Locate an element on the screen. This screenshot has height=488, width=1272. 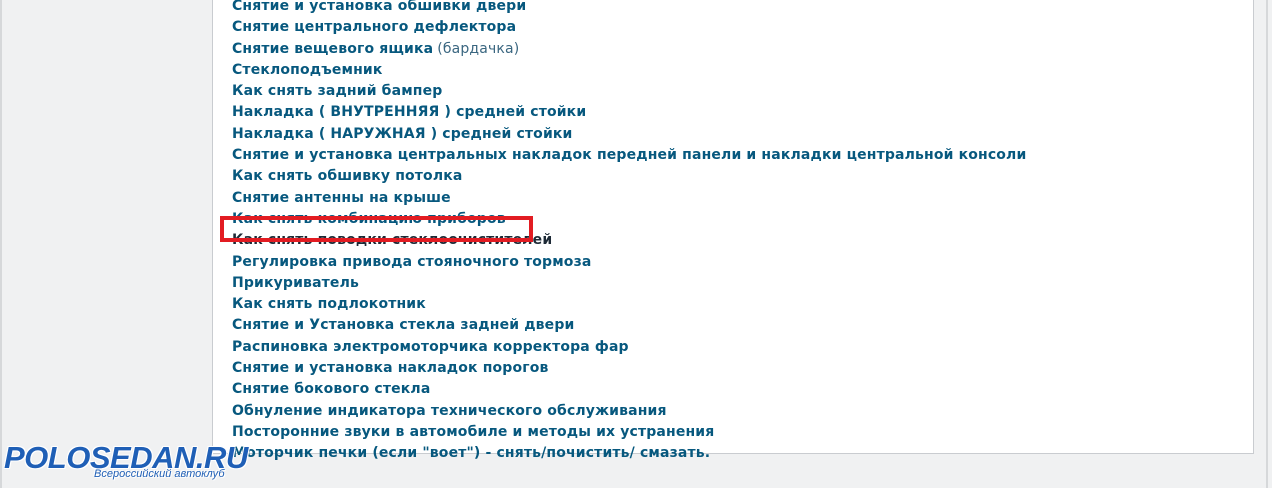
left-sidebar-edge is located at coordinates (1, 244).